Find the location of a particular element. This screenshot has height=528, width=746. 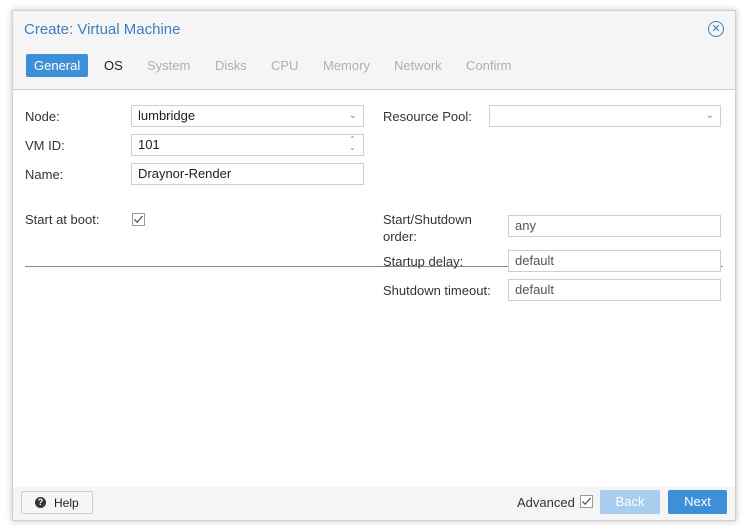

back-button: Back is located at coordinates (630, 502).